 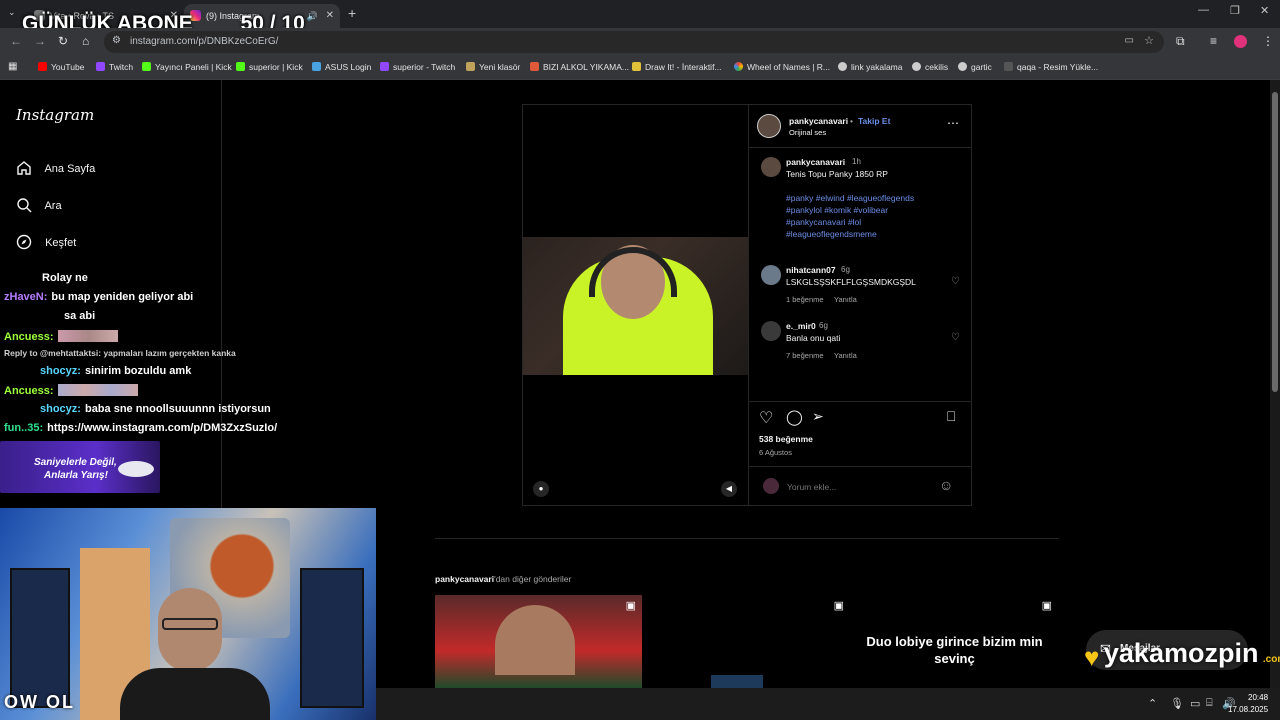 I want to click on comment-input-row: ☺, so click(x=860, y=486).